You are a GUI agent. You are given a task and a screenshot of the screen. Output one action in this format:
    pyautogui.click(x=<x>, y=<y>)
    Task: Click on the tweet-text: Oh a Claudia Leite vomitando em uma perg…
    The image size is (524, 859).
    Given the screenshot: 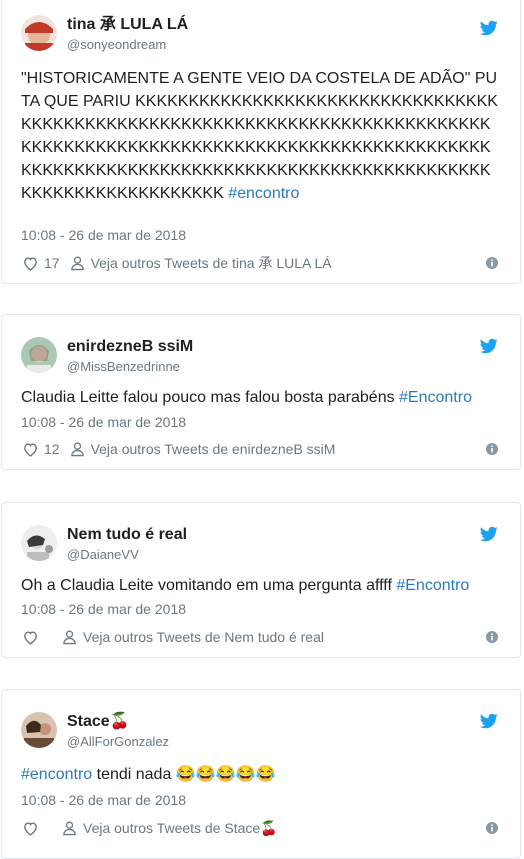 What is the action you would take?
    pyautogui.click(x=261, y=585)
    